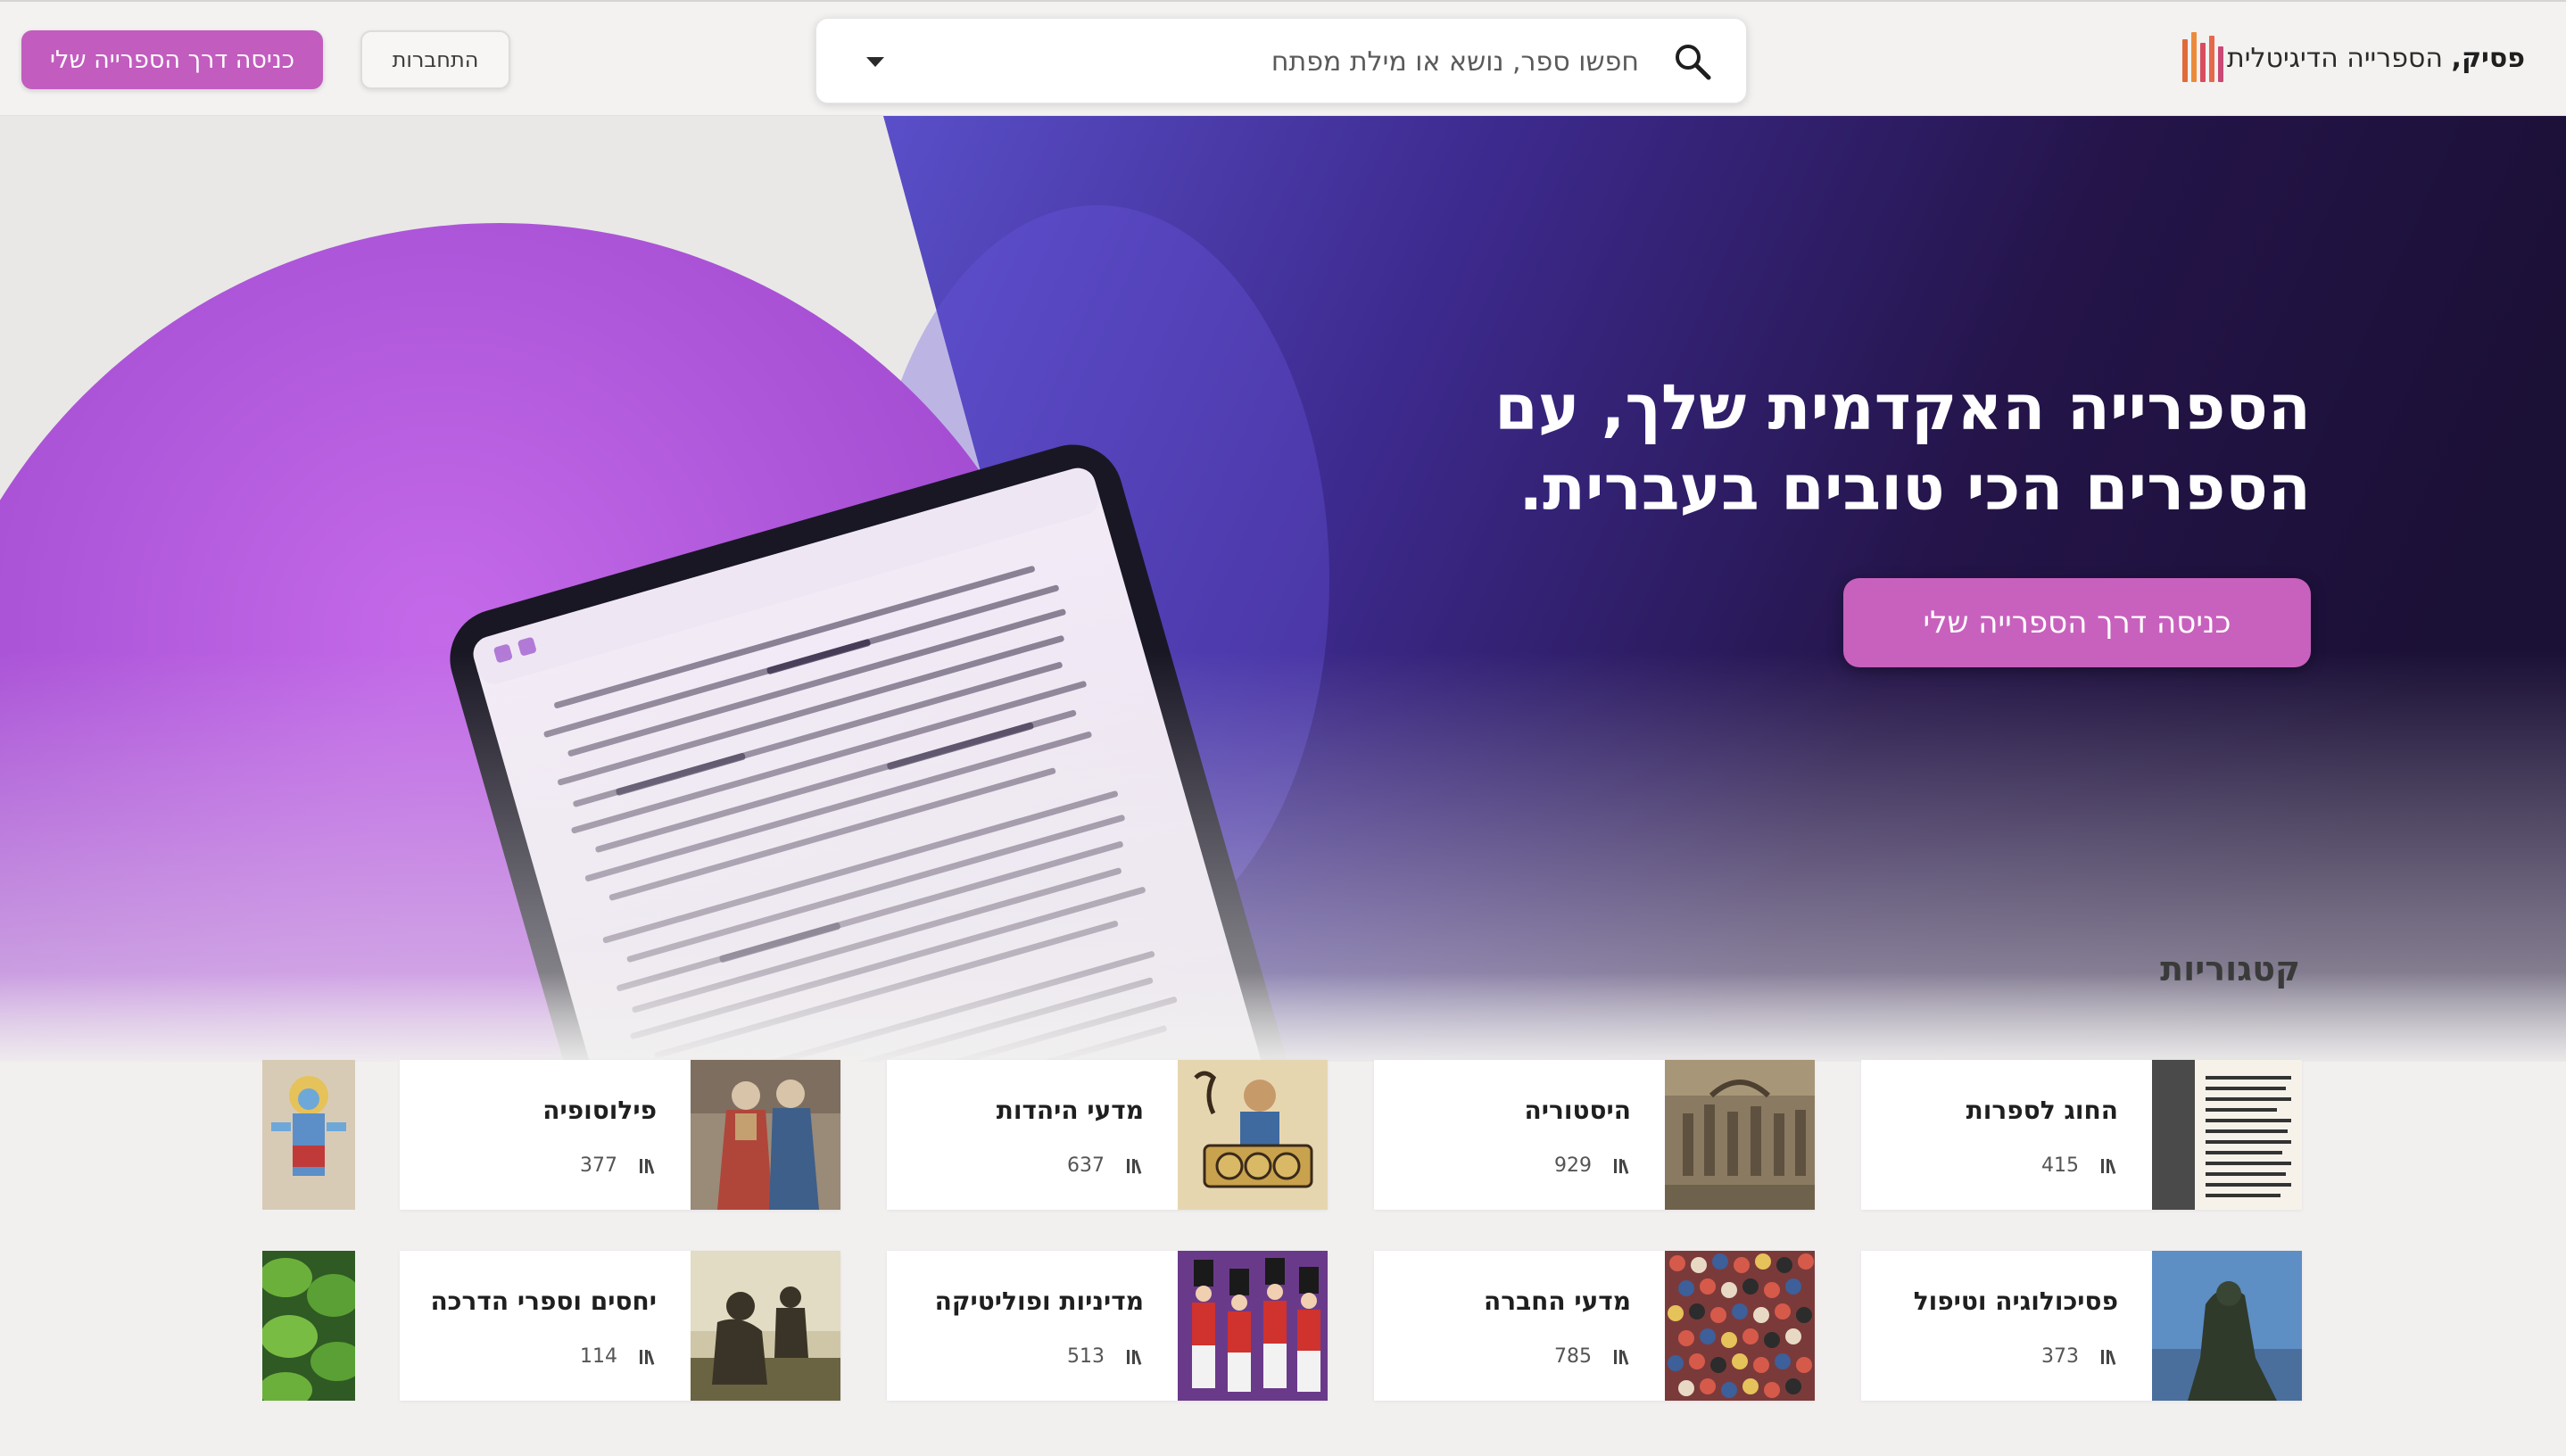 The width and height of the screenshot is (2566, 1456). What do you see at coordinates (1592, 1356) in the screenshot?
I see `category-count: 785` at bounding box center [1592, 1356].